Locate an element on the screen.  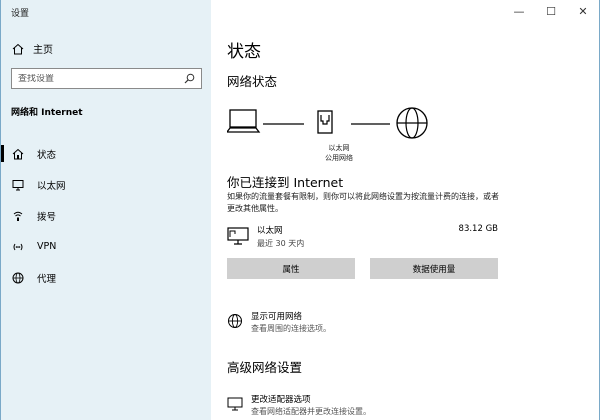
adapter-options-title: 更改适配器选项 is located at coordinates (281, 400).